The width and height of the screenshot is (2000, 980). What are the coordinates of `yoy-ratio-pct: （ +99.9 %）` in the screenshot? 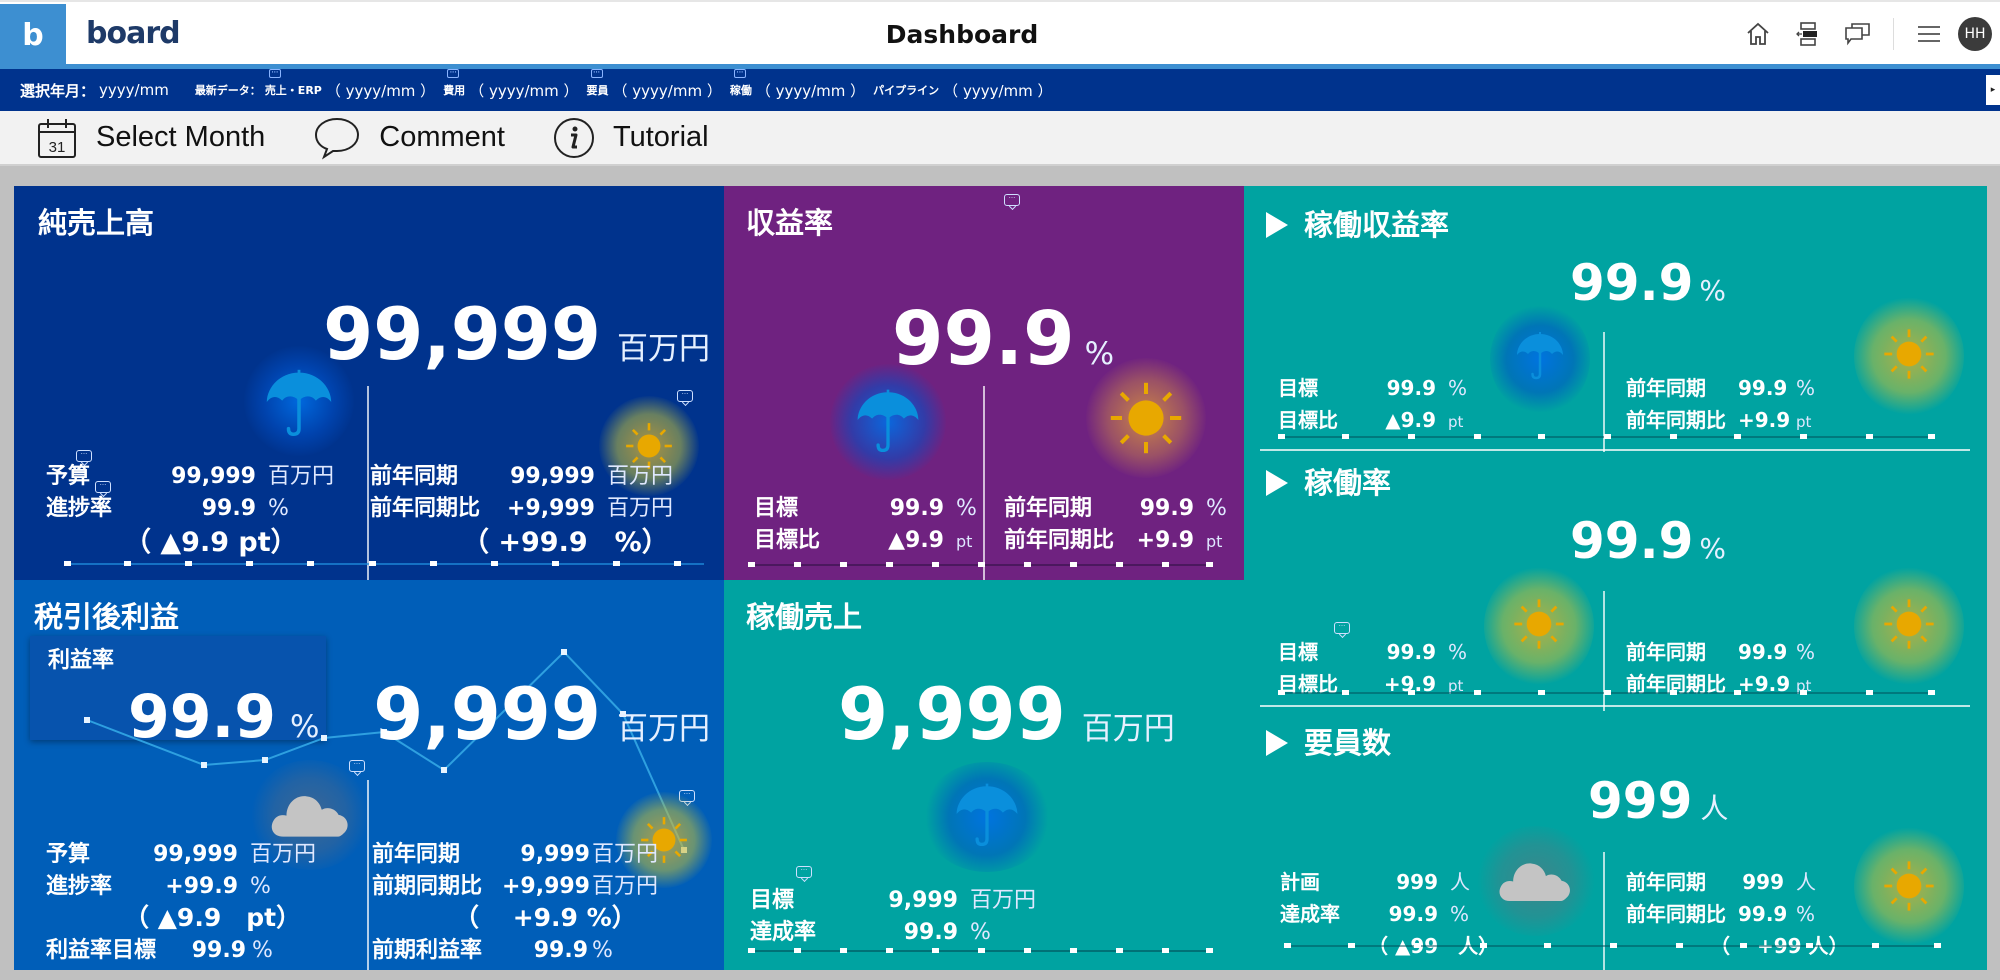 It's located at (565, 542).